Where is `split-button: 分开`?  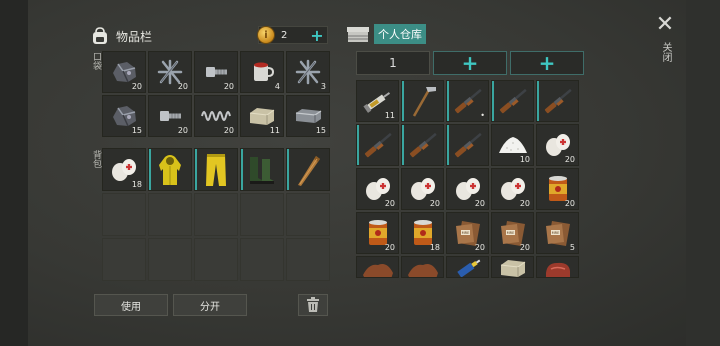
split-button: 分开 is located at coordinates (210, 305).